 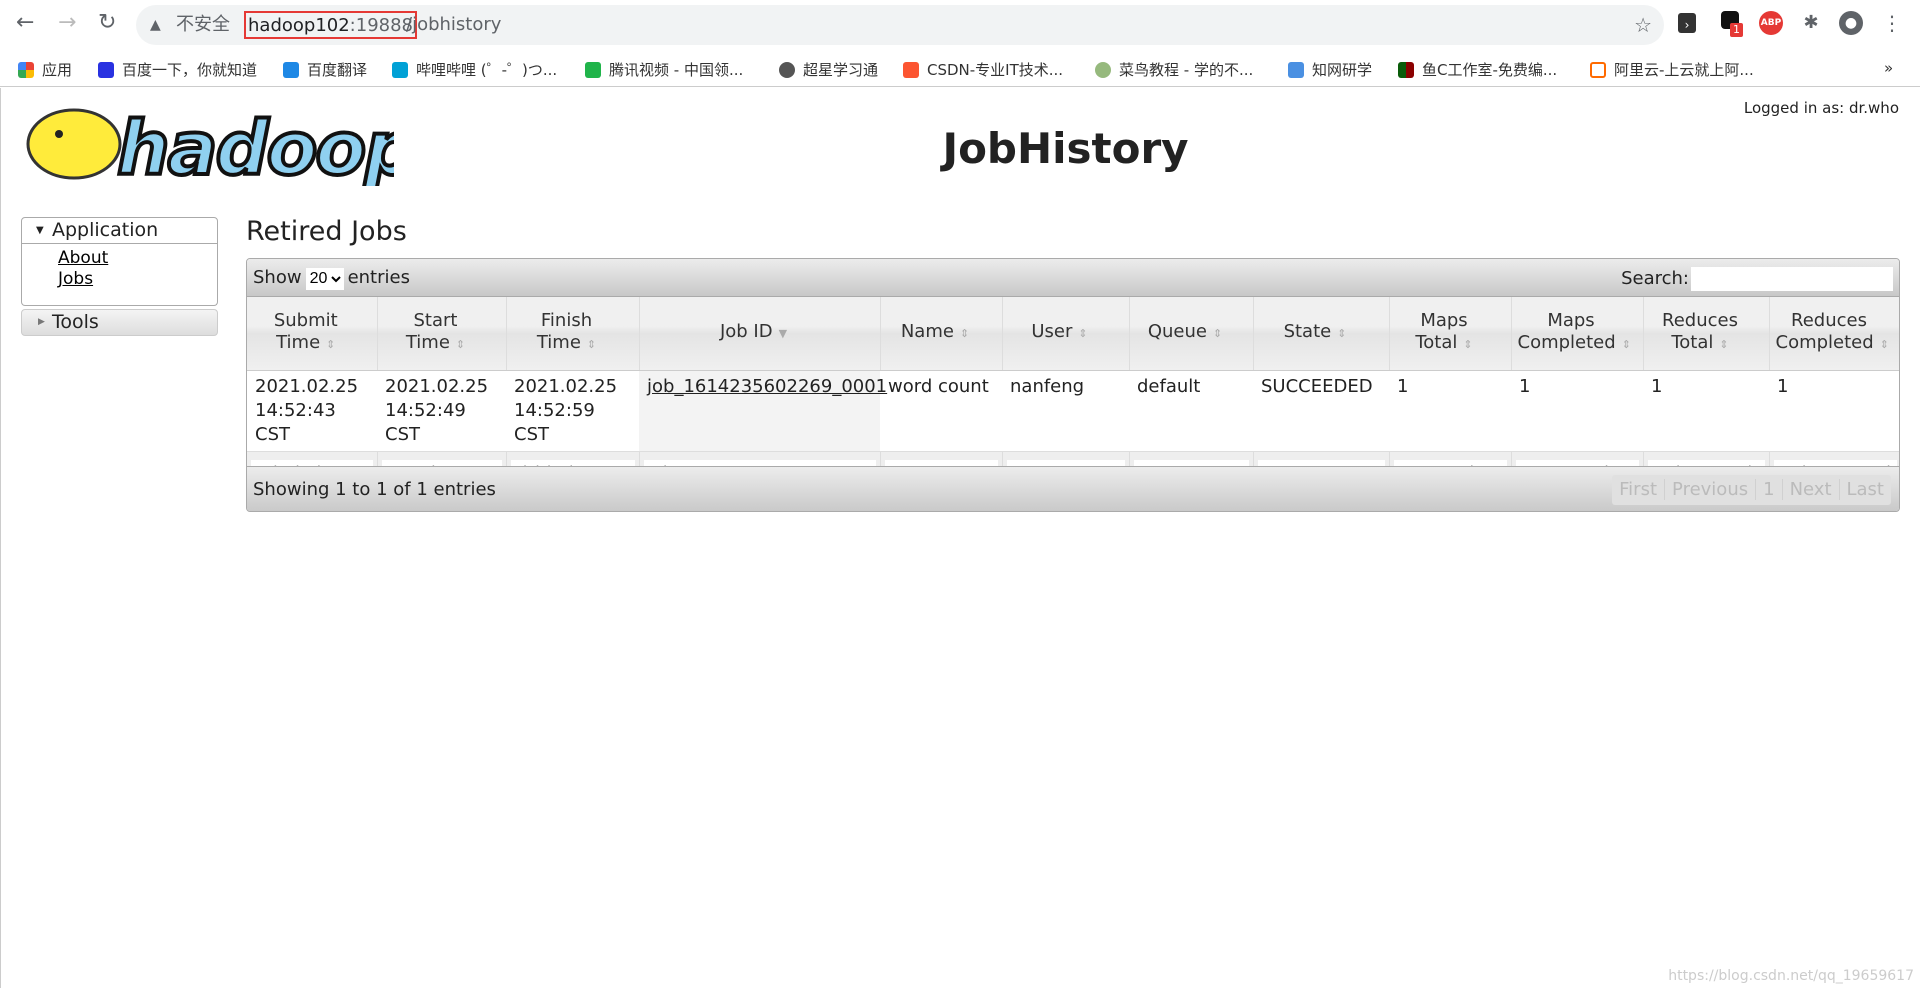 I want to click on bookmark-baidu: 百度一下，你就知道, so click(x=177, y=69).